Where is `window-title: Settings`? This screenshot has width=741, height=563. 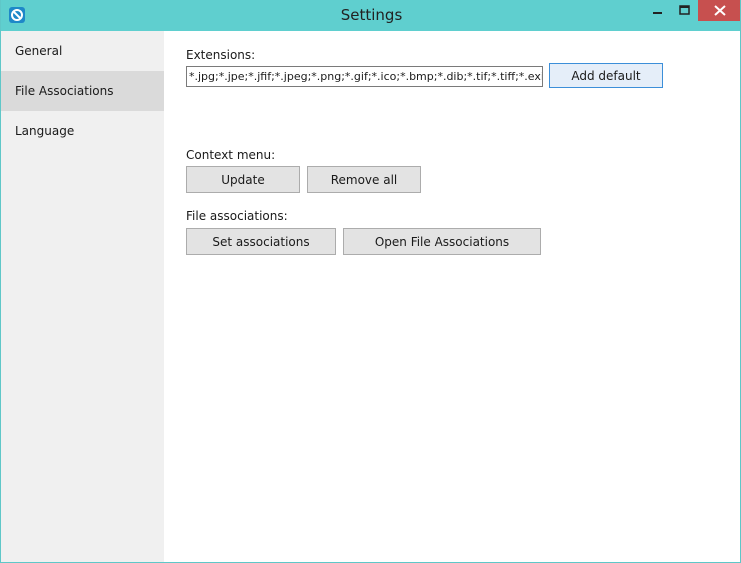 window-title: Settings is located at coordinates (371, 15).